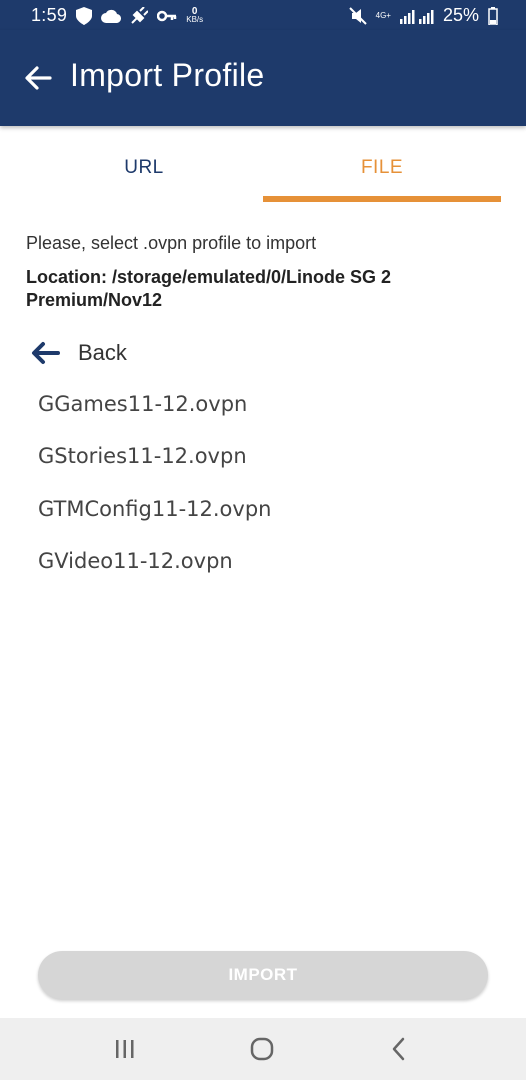  I want to click on tab-url: URL, so click(144, 165).